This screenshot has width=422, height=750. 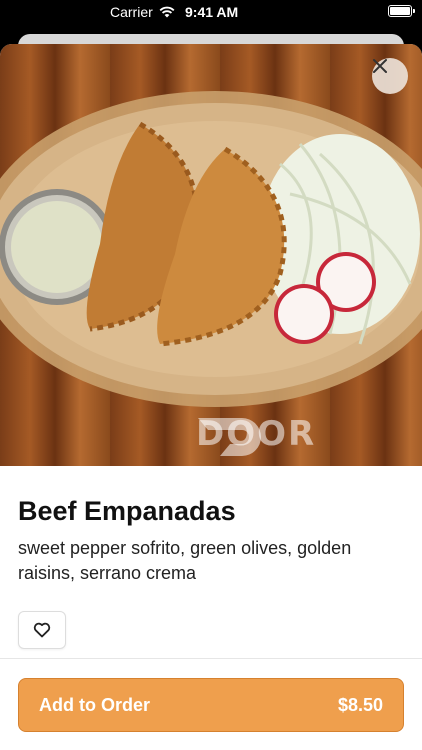 What do you see at coordinates (380, 66) in the screenshot?
I see `close-icon` at bounding box center [380, 66].